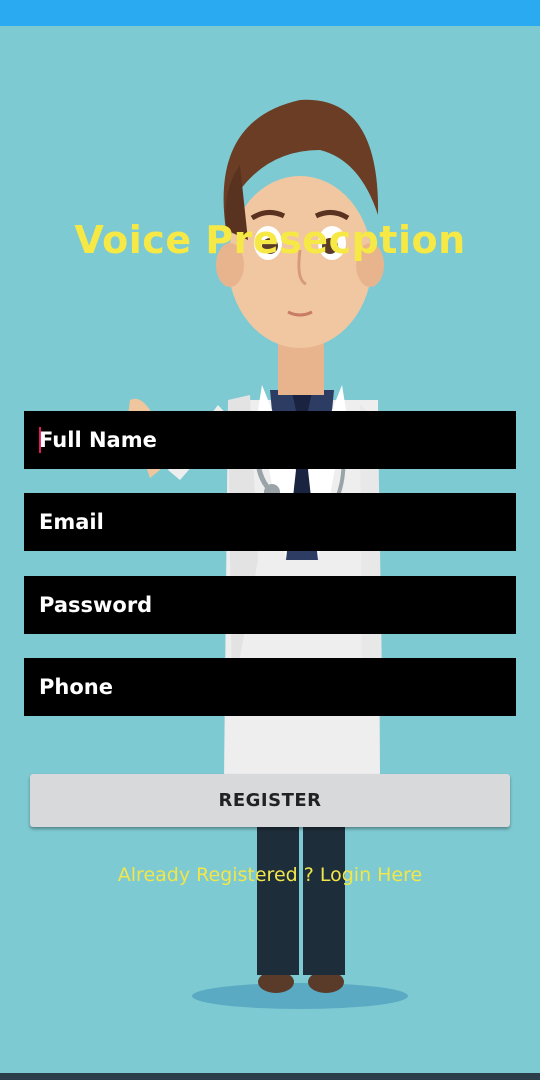 The height and width of the screenshot is (1080, 540). Describe the element at coordinates (270, 1076) in the screenshot. I see `navigation-bar-edge` at that location.